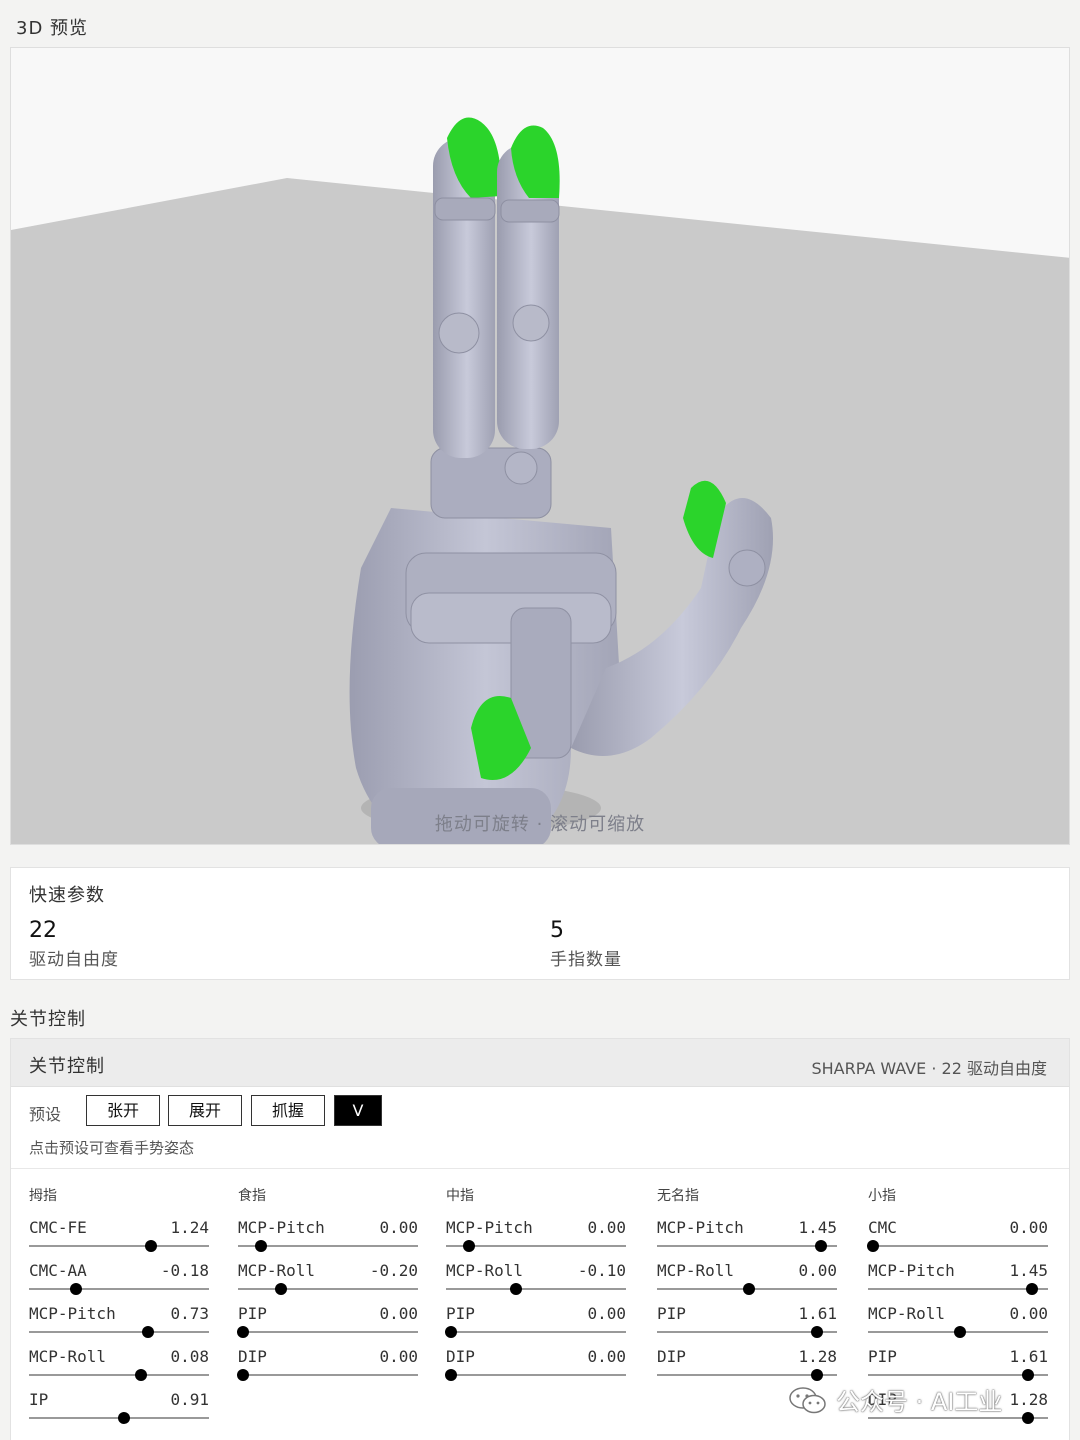  Describe the element at coordinates (540, 1063) in the screenshot. I see `joint-panel-header: 关节控制 SHARPA WAVE · 22 驱动自由度` at that location.